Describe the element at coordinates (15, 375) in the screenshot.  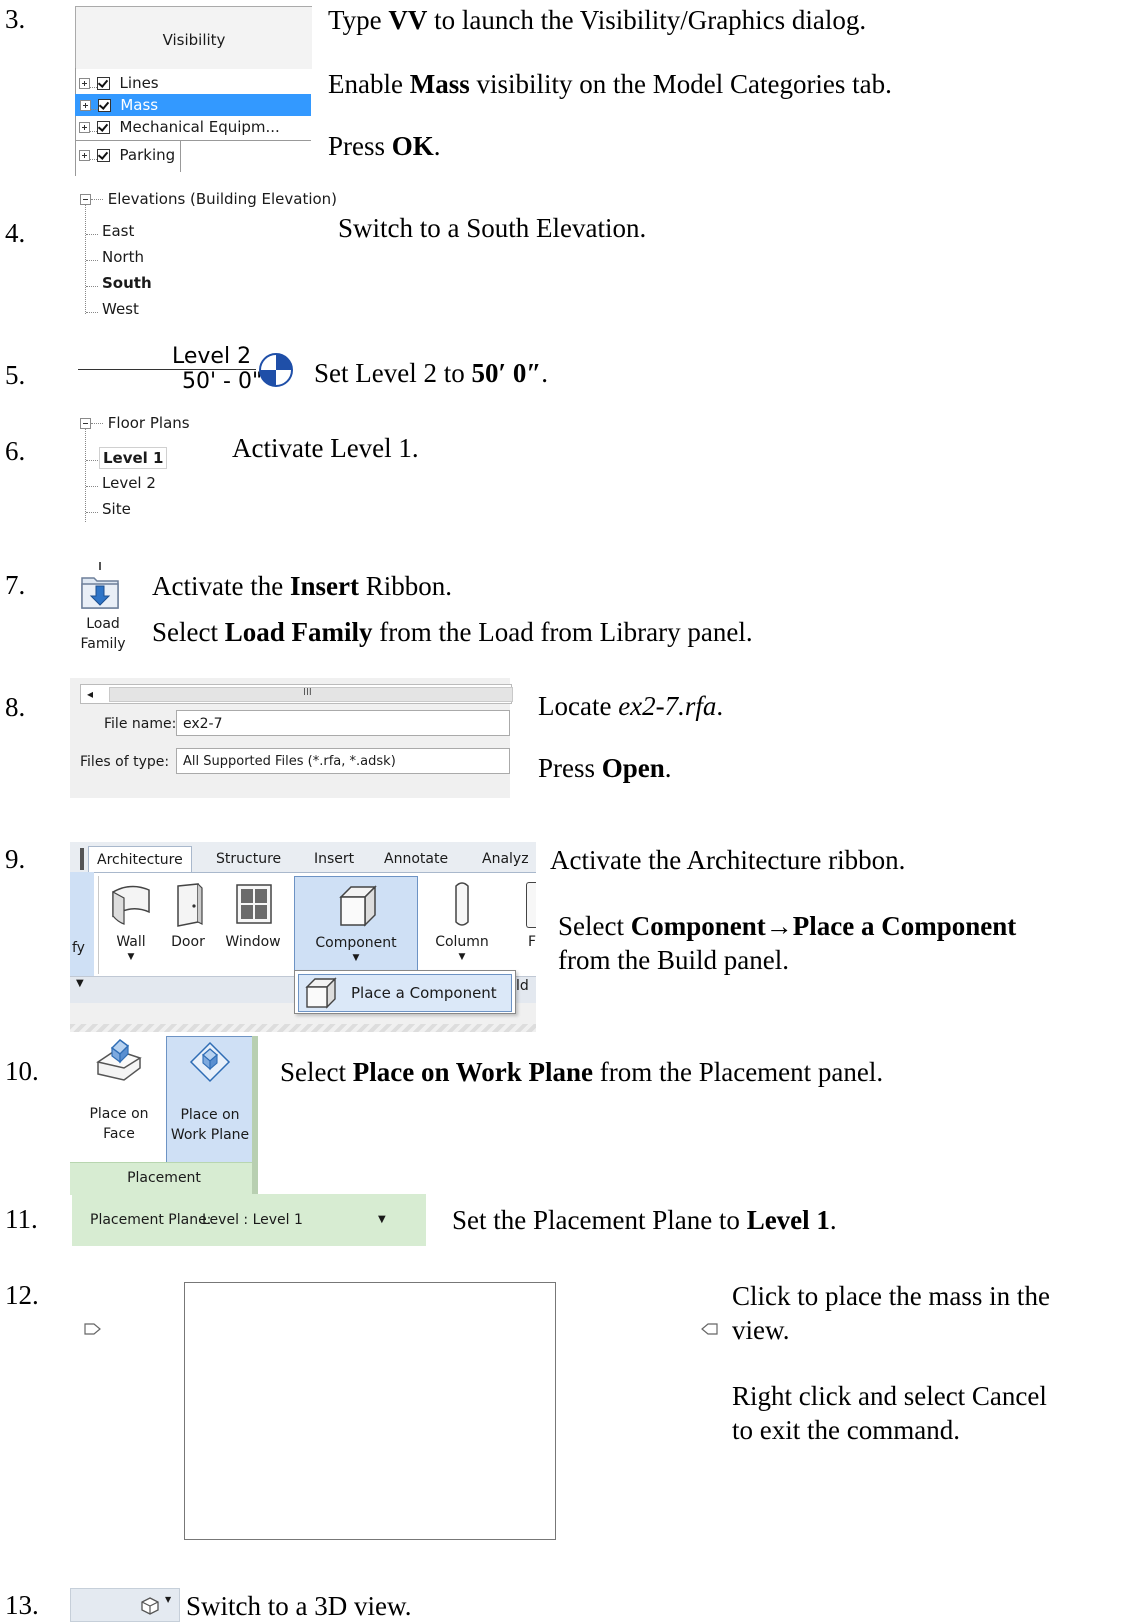
I see `step-number: 5.` at that location.